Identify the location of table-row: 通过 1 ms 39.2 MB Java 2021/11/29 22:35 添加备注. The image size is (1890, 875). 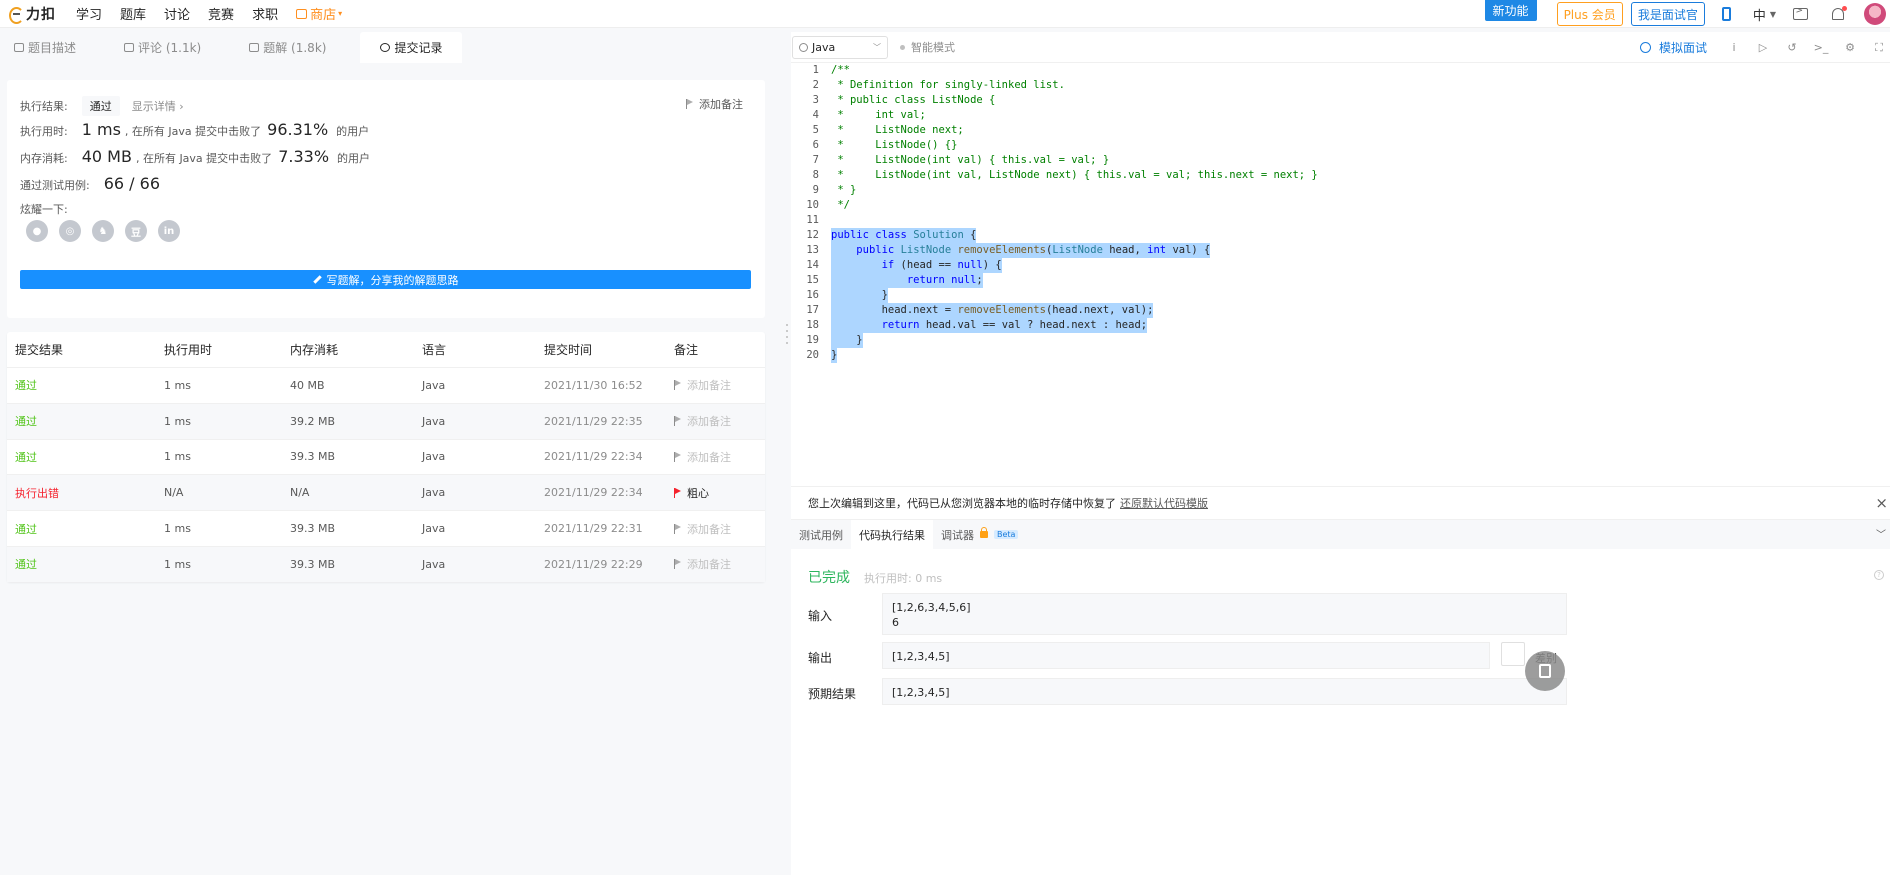
(386, 420).